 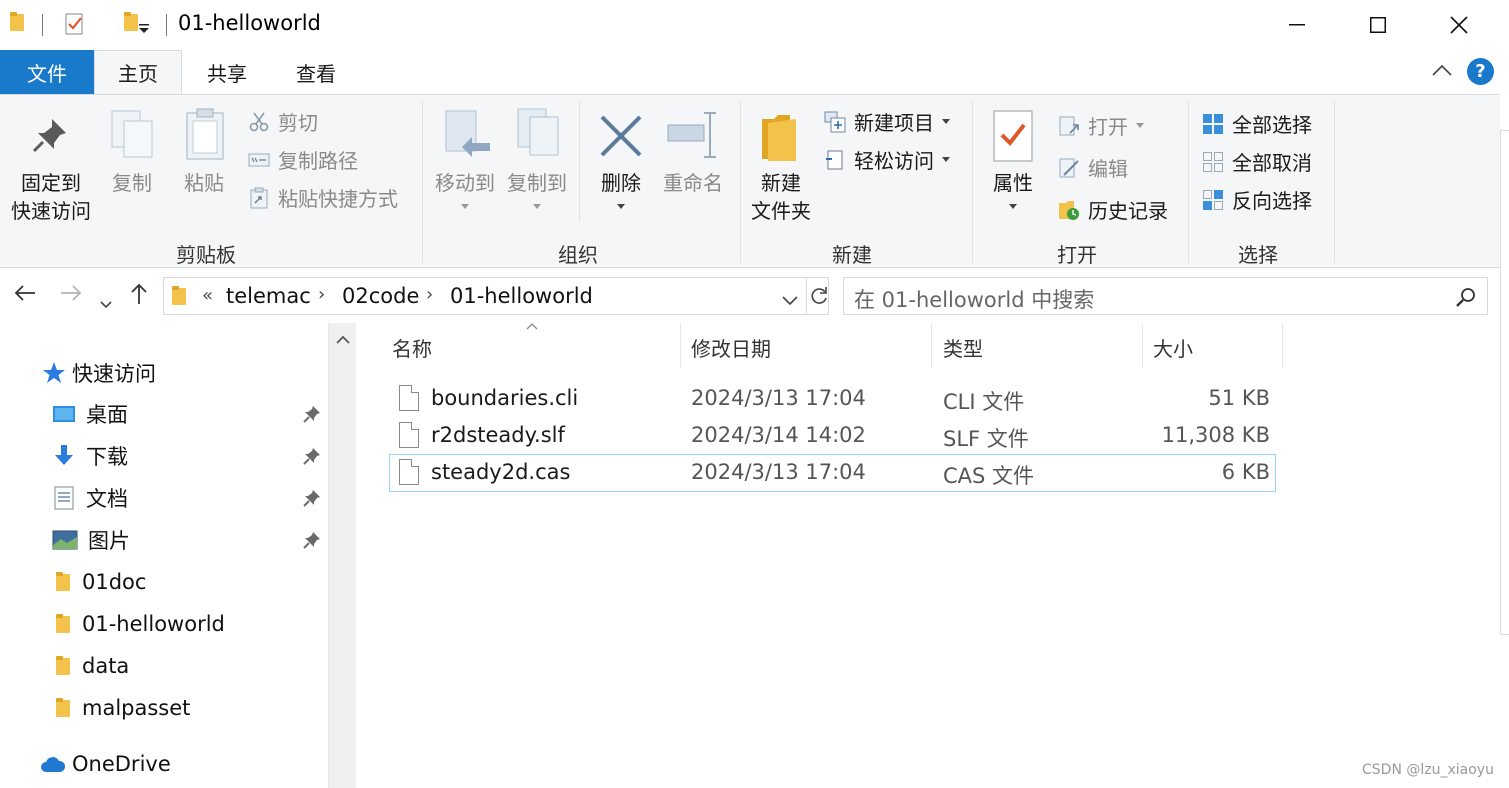 What do you see at coordinates (132, 183) in the screenshot?
I see `copy-button: 复制` at bounding box center [132, 183].